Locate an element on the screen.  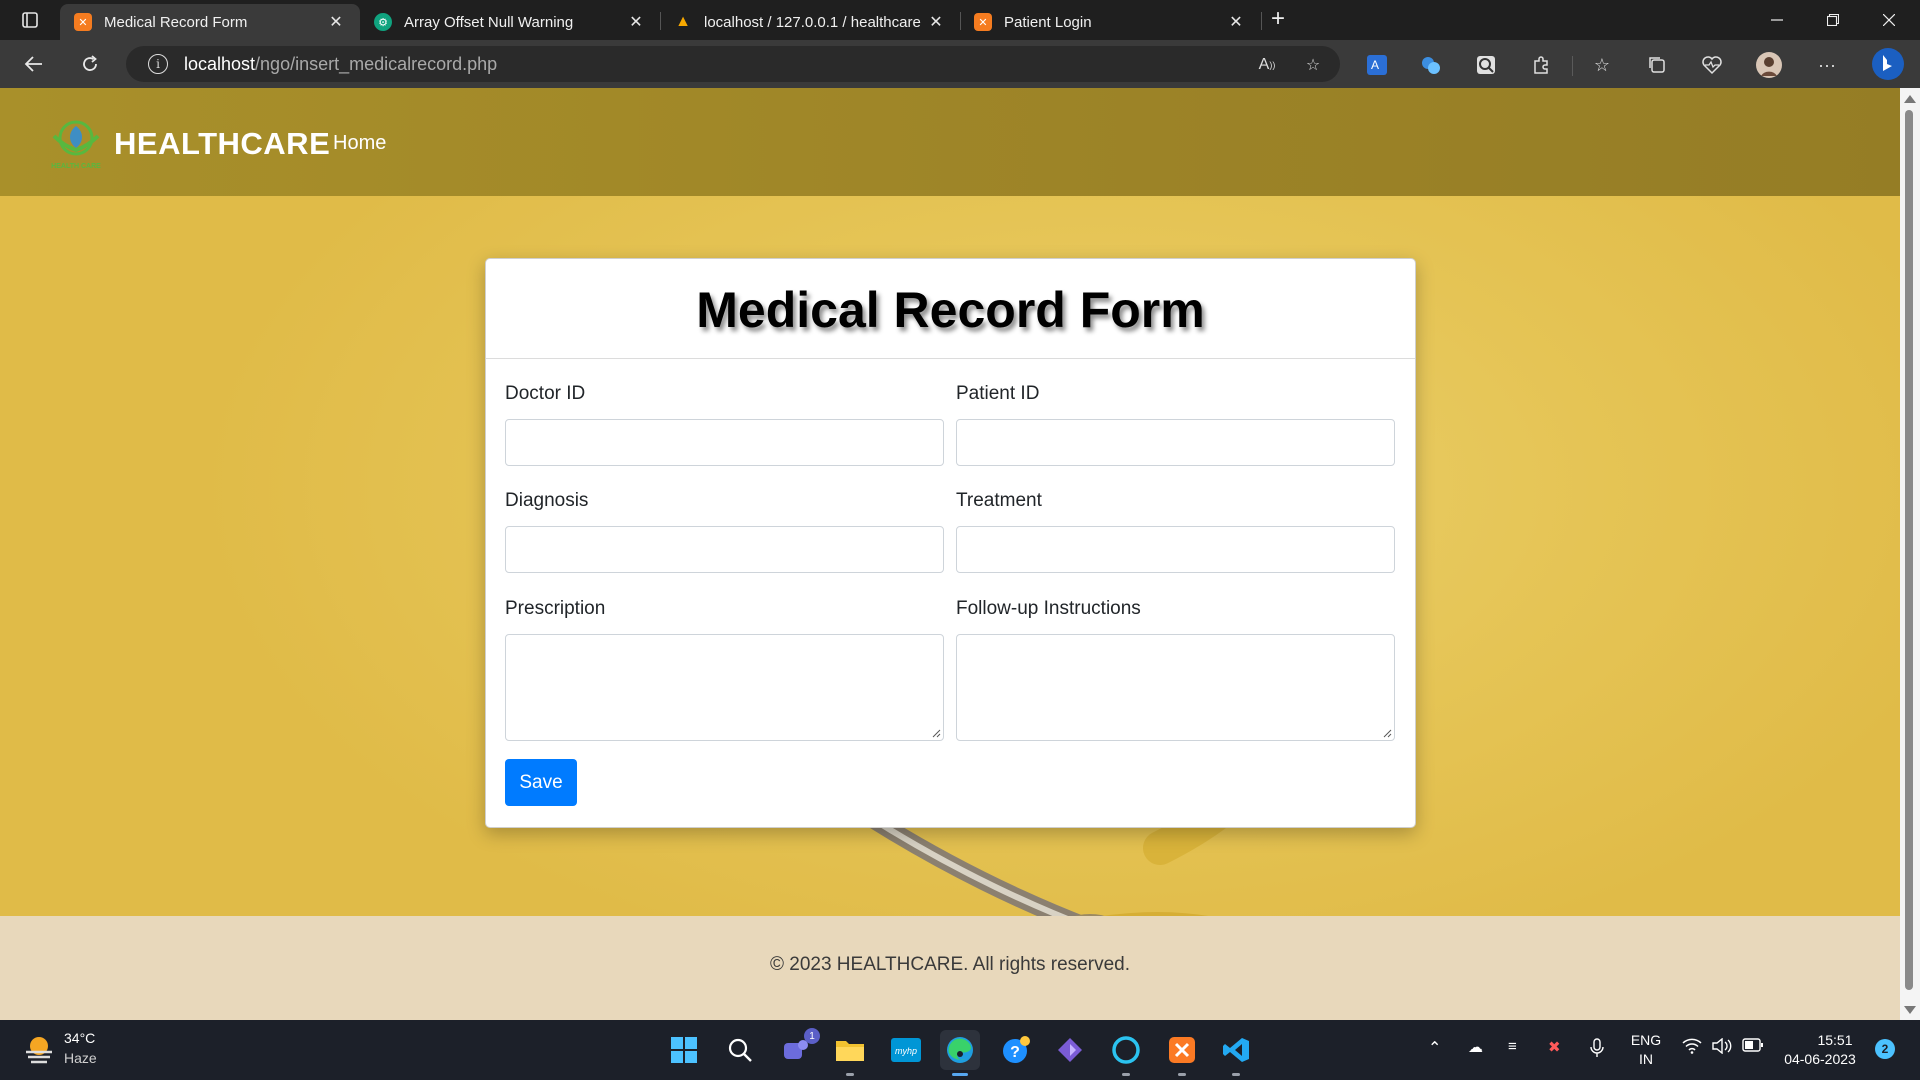
doctor-id-input is located at coordinates (724, 442).